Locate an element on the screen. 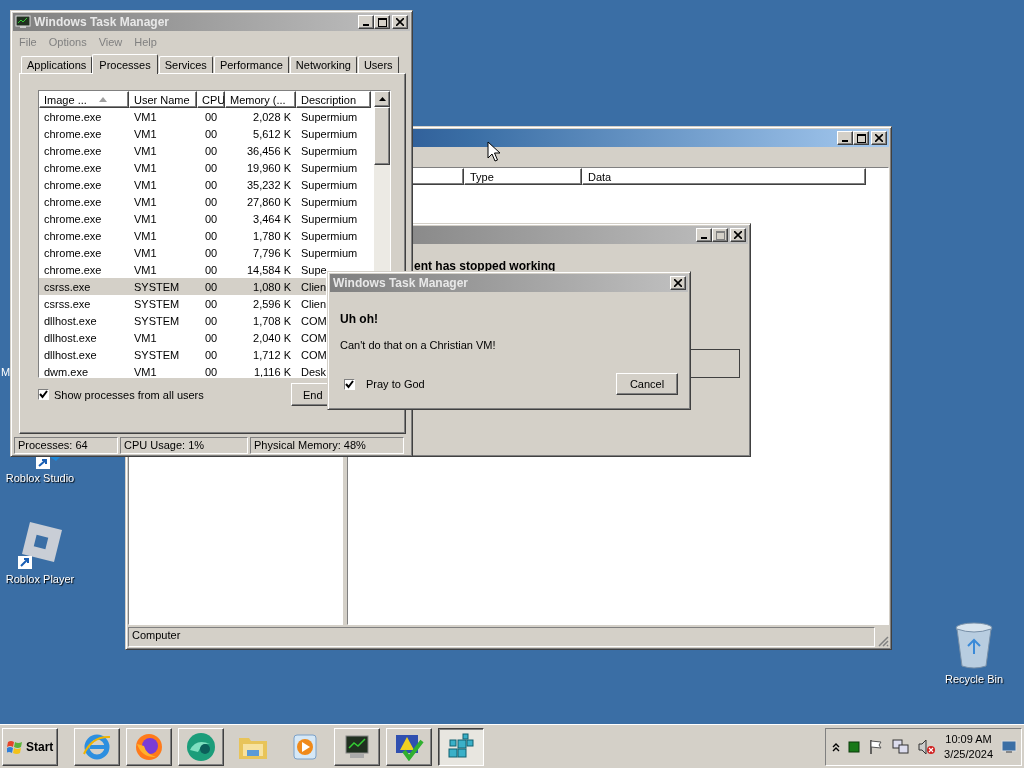  monitor-icon is located at coordinates (23, 22).